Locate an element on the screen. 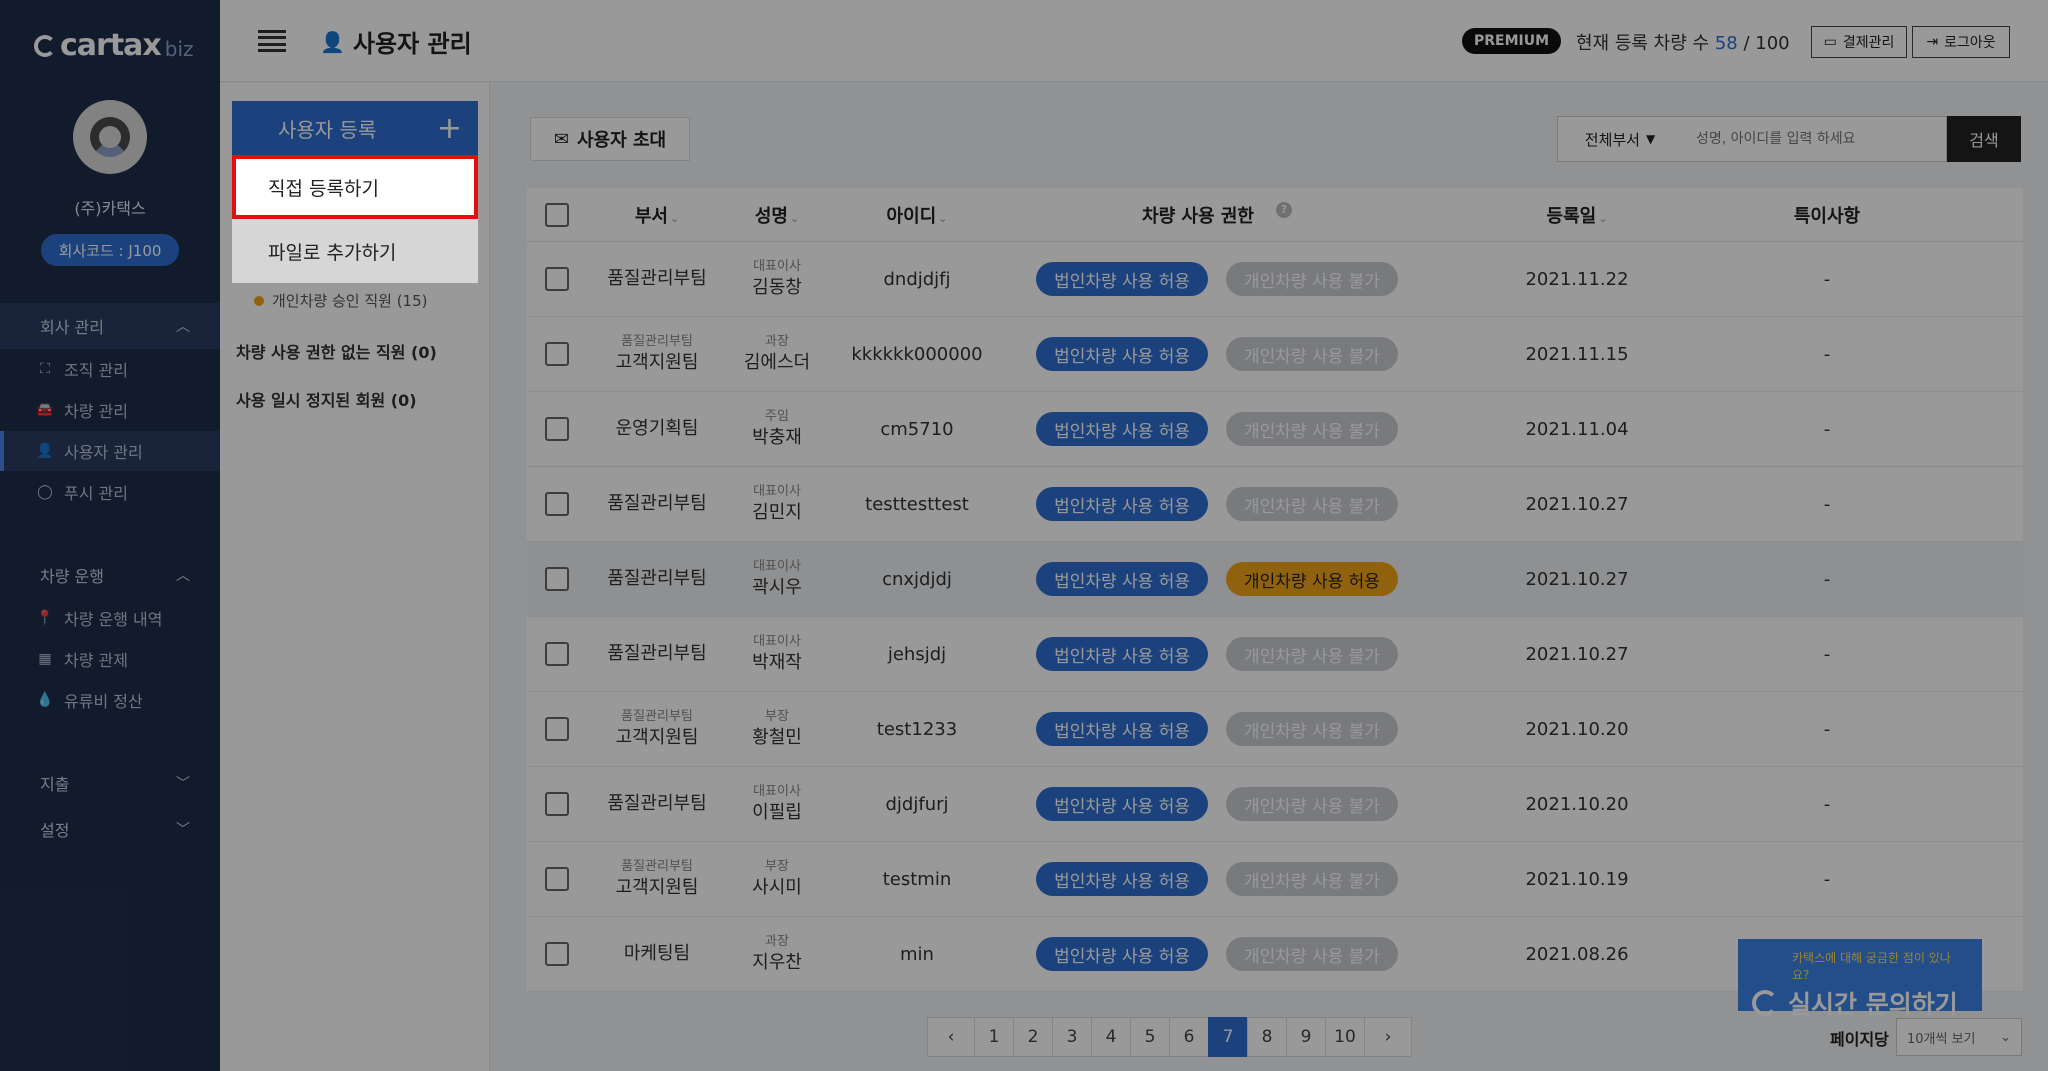  register-manually-option: 직접 등록하기 is located at coordinates (355, 187).